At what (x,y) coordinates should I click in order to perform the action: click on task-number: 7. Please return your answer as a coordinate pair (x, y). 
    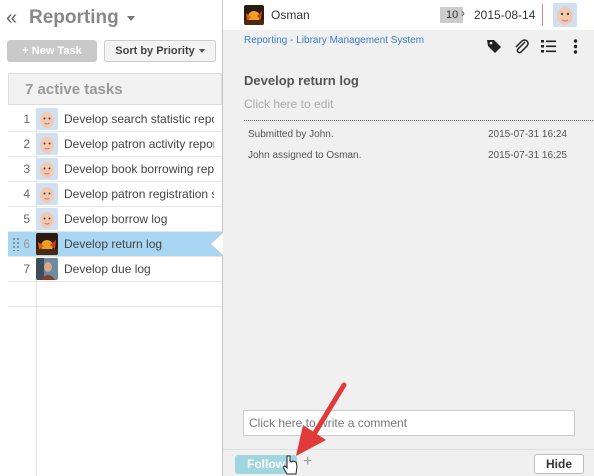
    Looking at the image, I should click on (26, 269).